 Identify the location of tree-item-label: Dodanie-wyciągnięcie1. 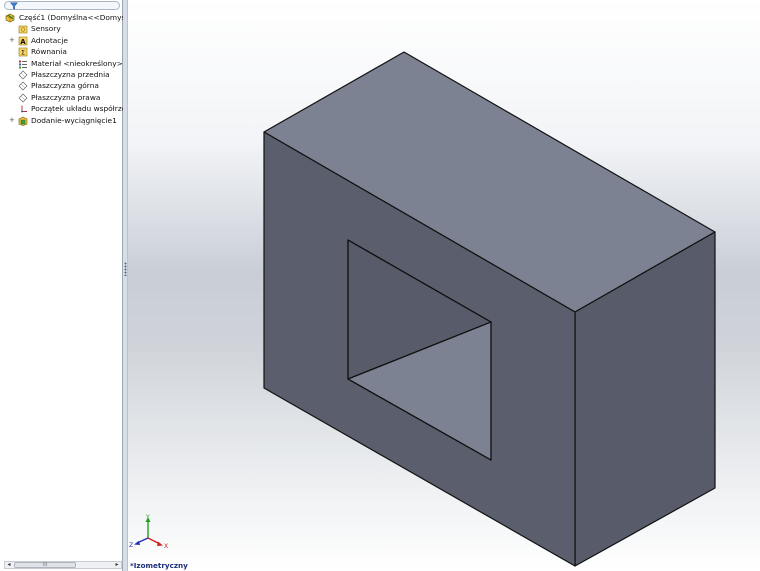
(74, 120).